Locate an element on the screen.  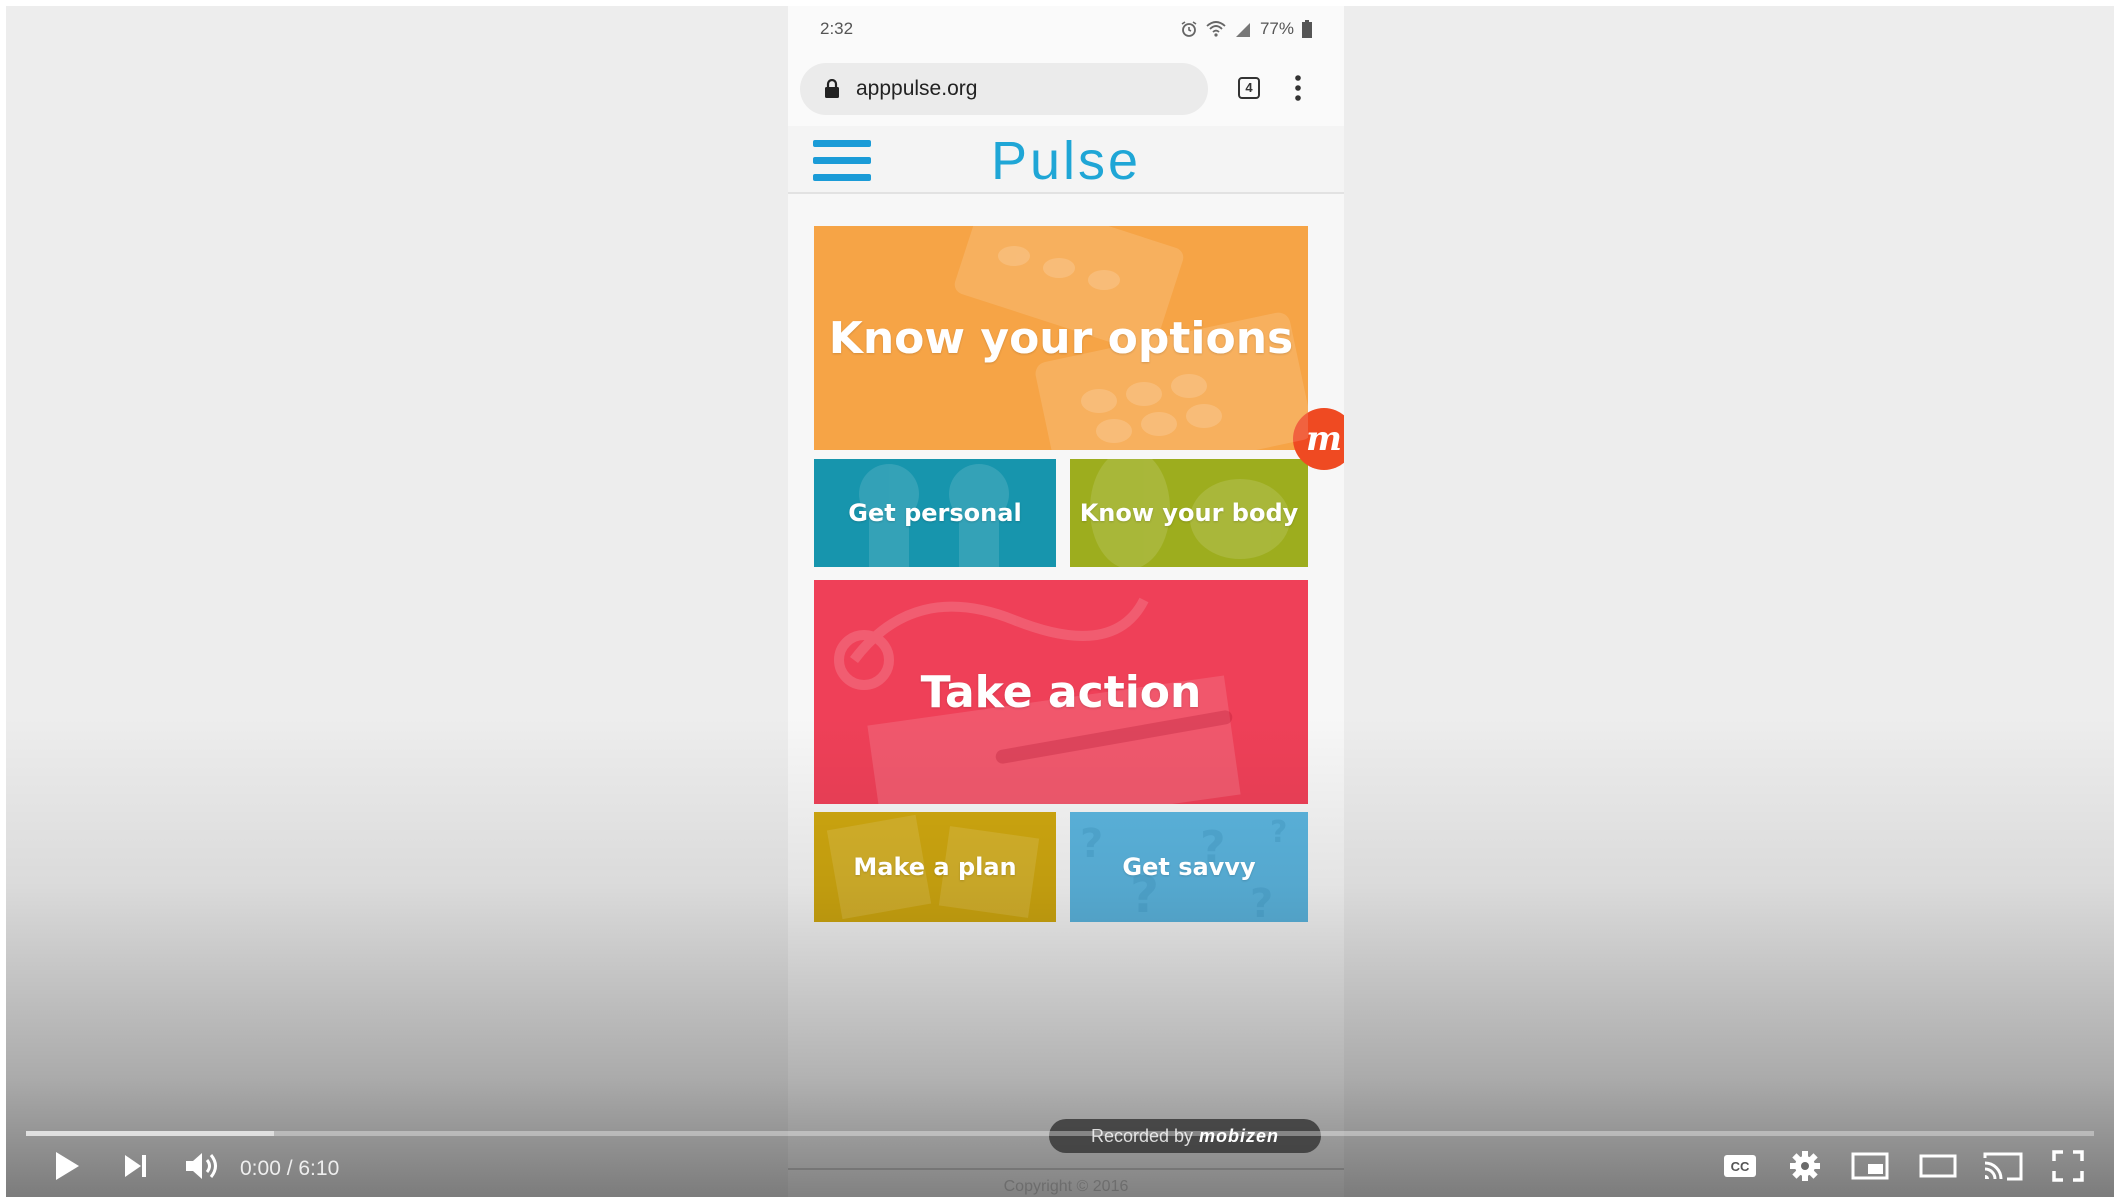
get-personal-tile: Get personal is located at coordinates (935, 513).